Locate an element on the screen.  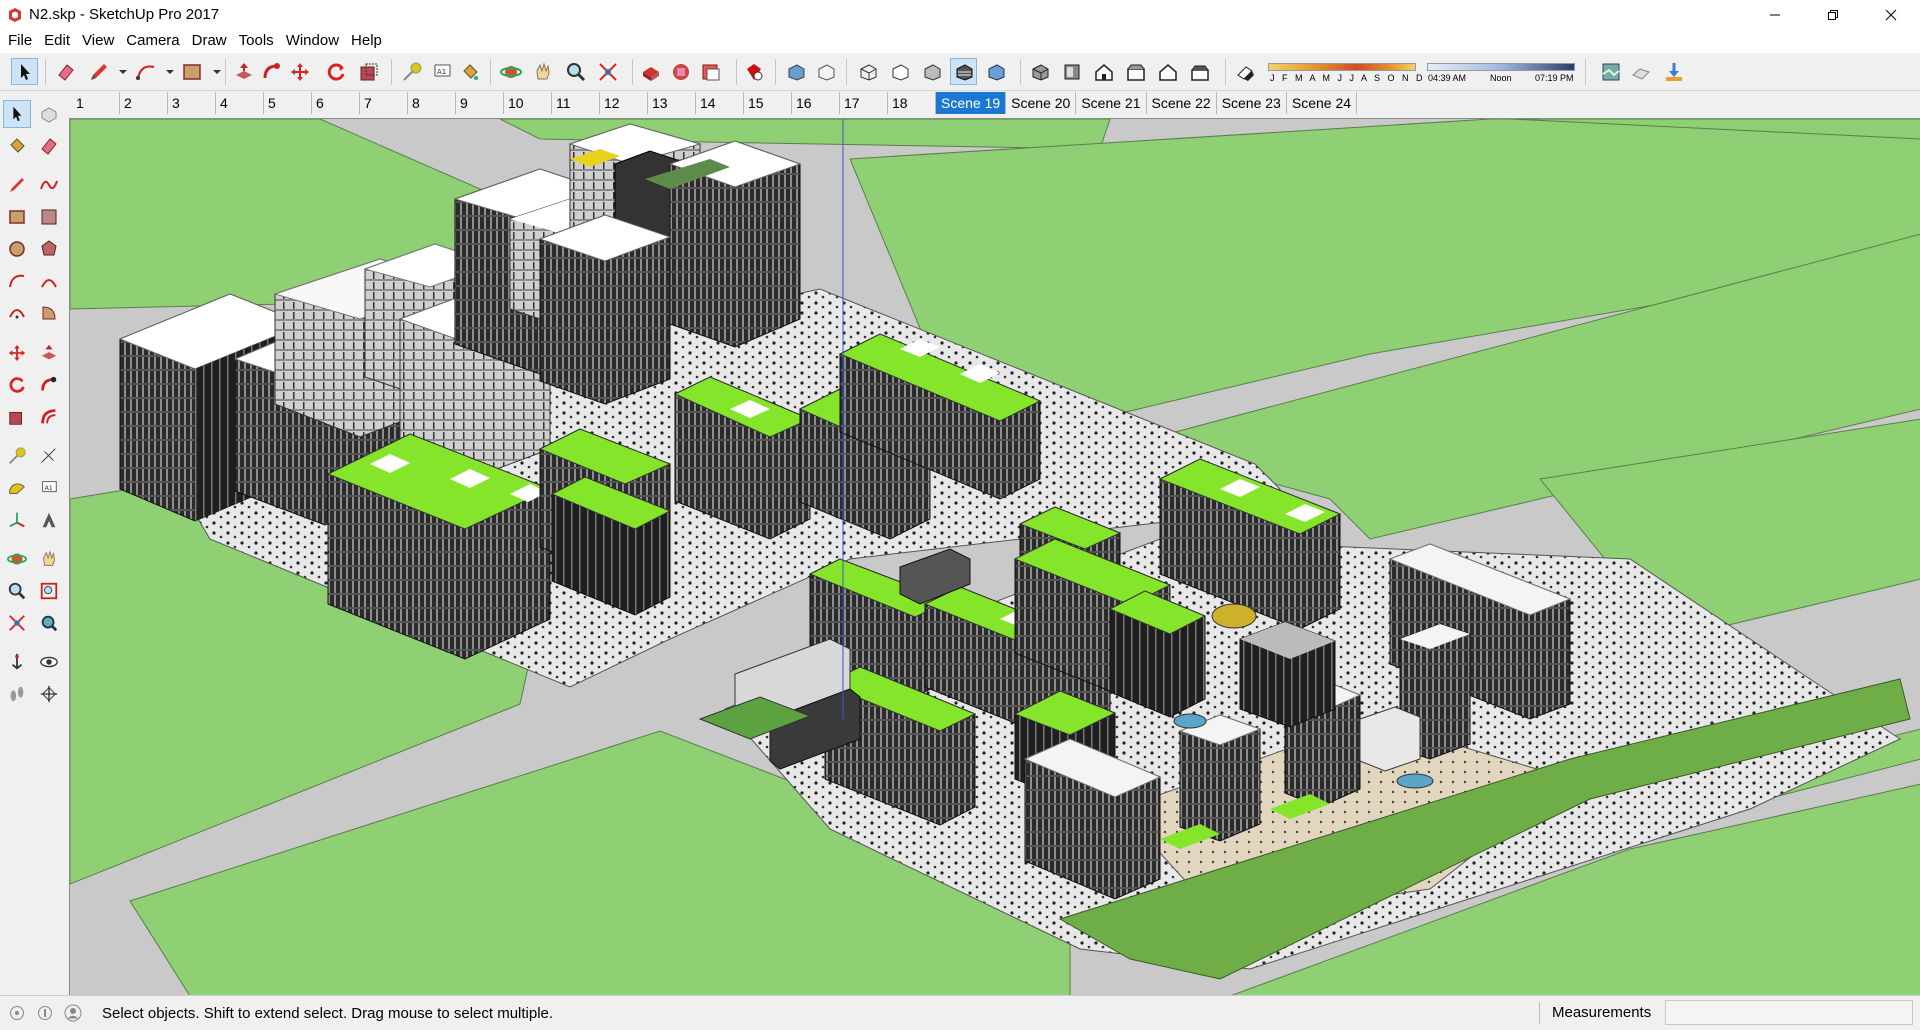
three-point-arc-icon is located at coordinates (17, 313).